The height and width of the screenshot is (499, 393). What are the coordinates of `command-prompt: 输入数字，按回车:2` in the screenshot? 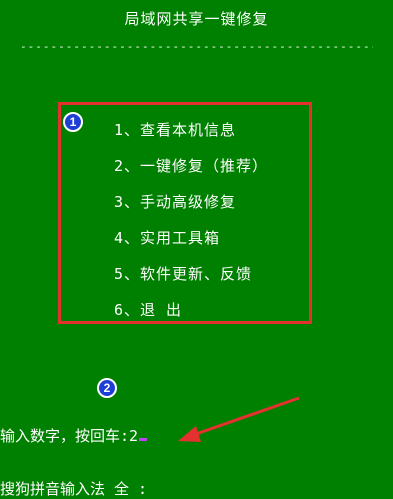 It's located at (74, 435).